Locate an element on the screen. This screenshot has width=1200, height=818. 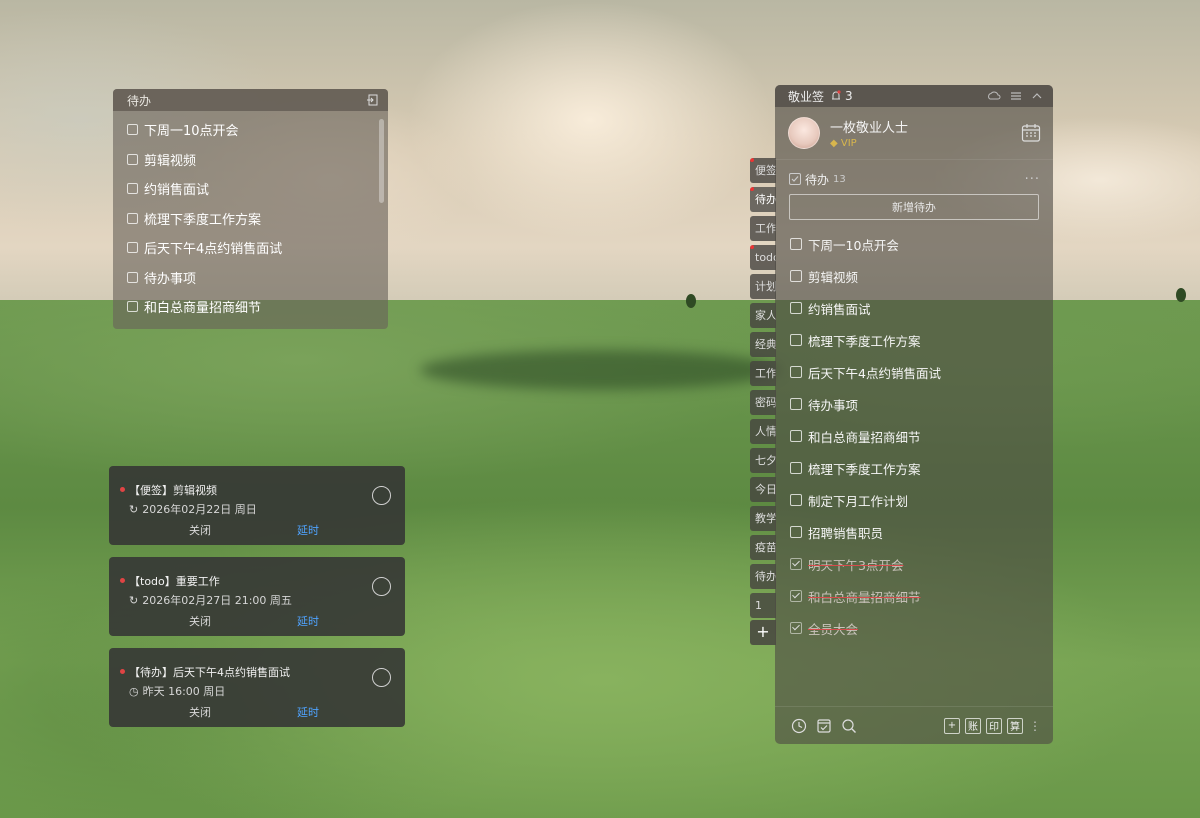
todo-item: 剪辑视频 is located at coordinates (921, 276).